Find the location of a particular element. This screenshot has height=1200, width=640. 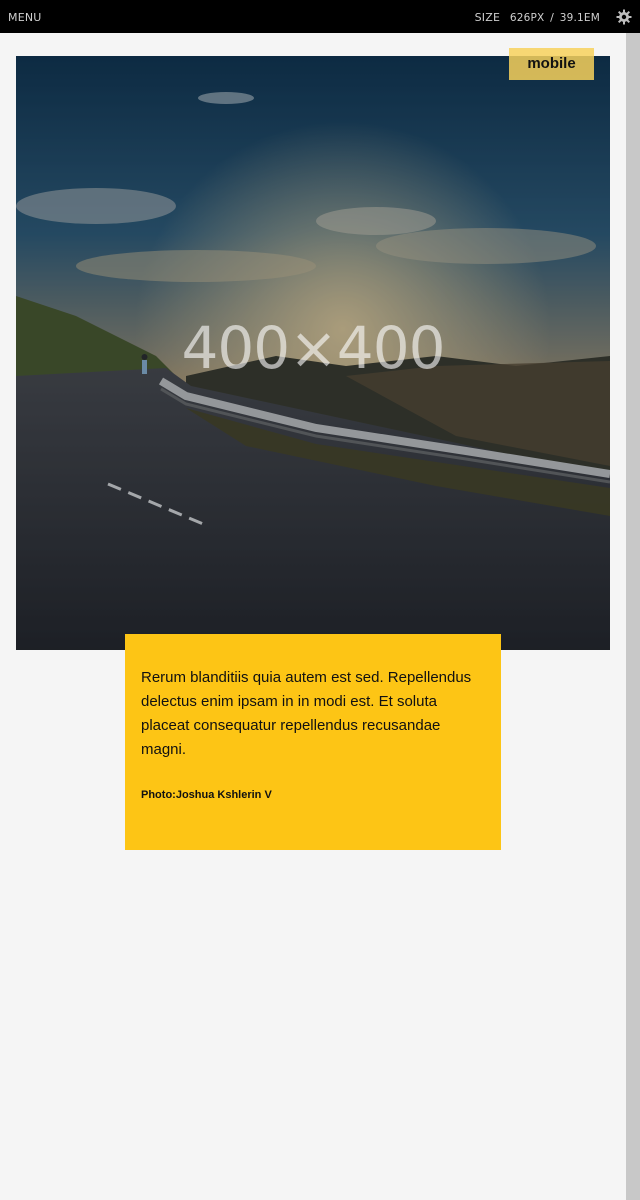

image-size-placeholder: 400×400 is located at coordinates (313, 348).